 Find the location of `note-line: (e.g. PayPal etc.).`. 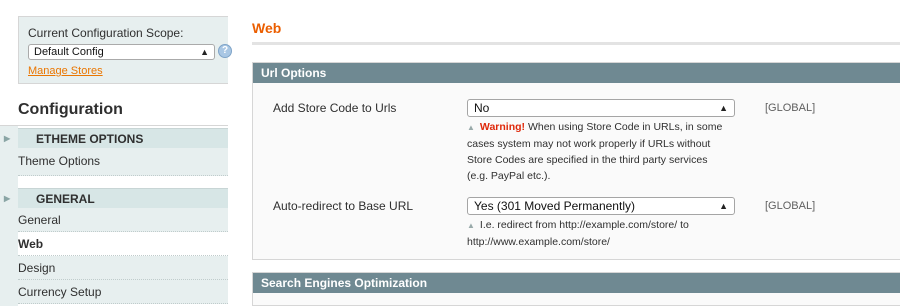

note-line: (e.g. PayPal etc.). is located at coordinates (509, 176).